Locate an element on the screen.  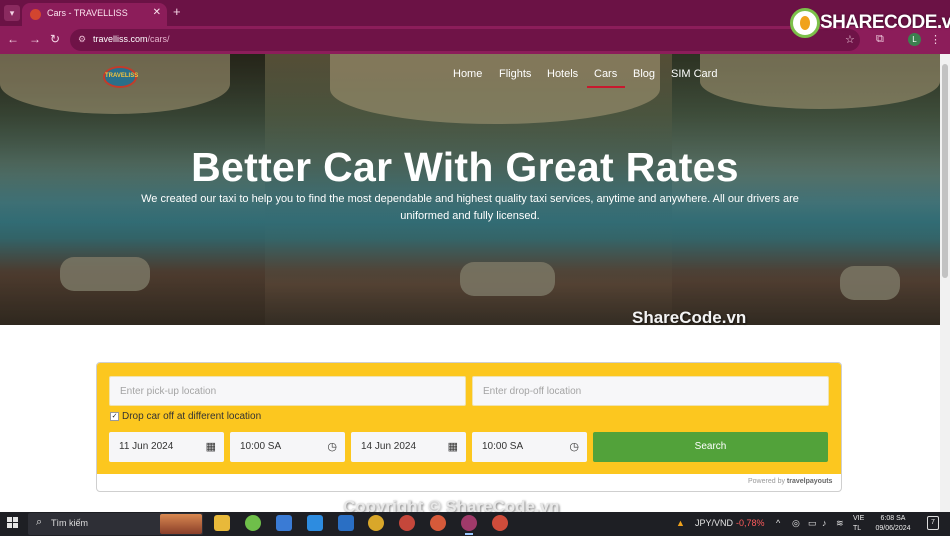
search-icon: ⌕ is located at coordinates (39, 522).